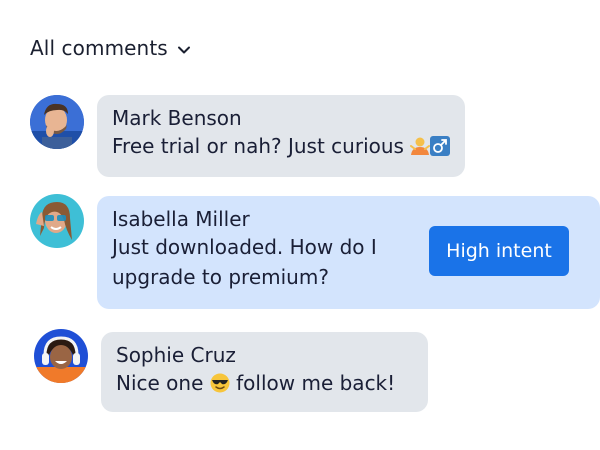 The height and width of the screenshot is (450, 600). Describe the element at coordinates (177, 118) in the screenshot. I see `comment-author: Mark Benson` at that location.